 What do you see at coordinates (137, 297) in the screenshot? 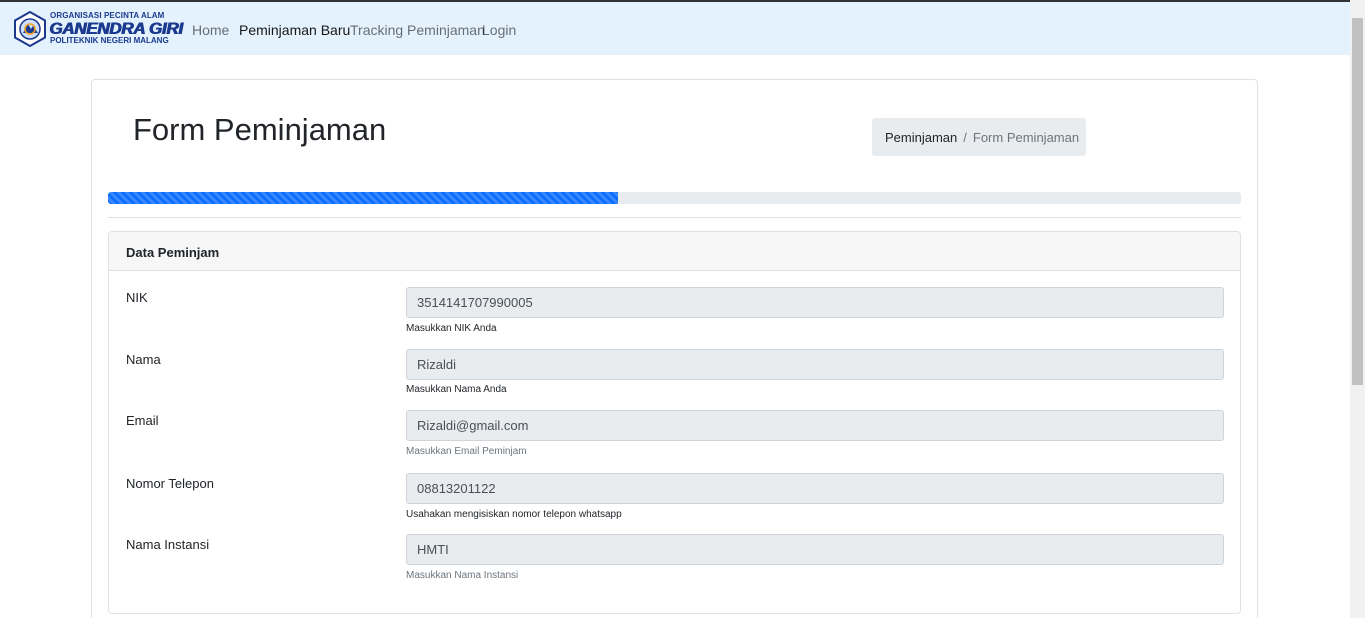
I see `nik-label: NIK` at bounding box center [137, 297].